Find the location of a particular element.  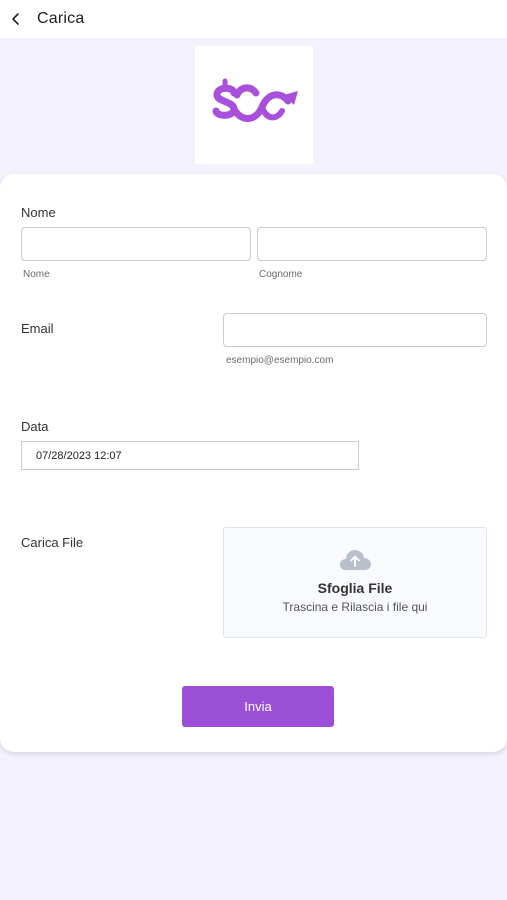

drag-drop-hint: Trascina e Rilascia i file qui is located at coordinates (355, 607).